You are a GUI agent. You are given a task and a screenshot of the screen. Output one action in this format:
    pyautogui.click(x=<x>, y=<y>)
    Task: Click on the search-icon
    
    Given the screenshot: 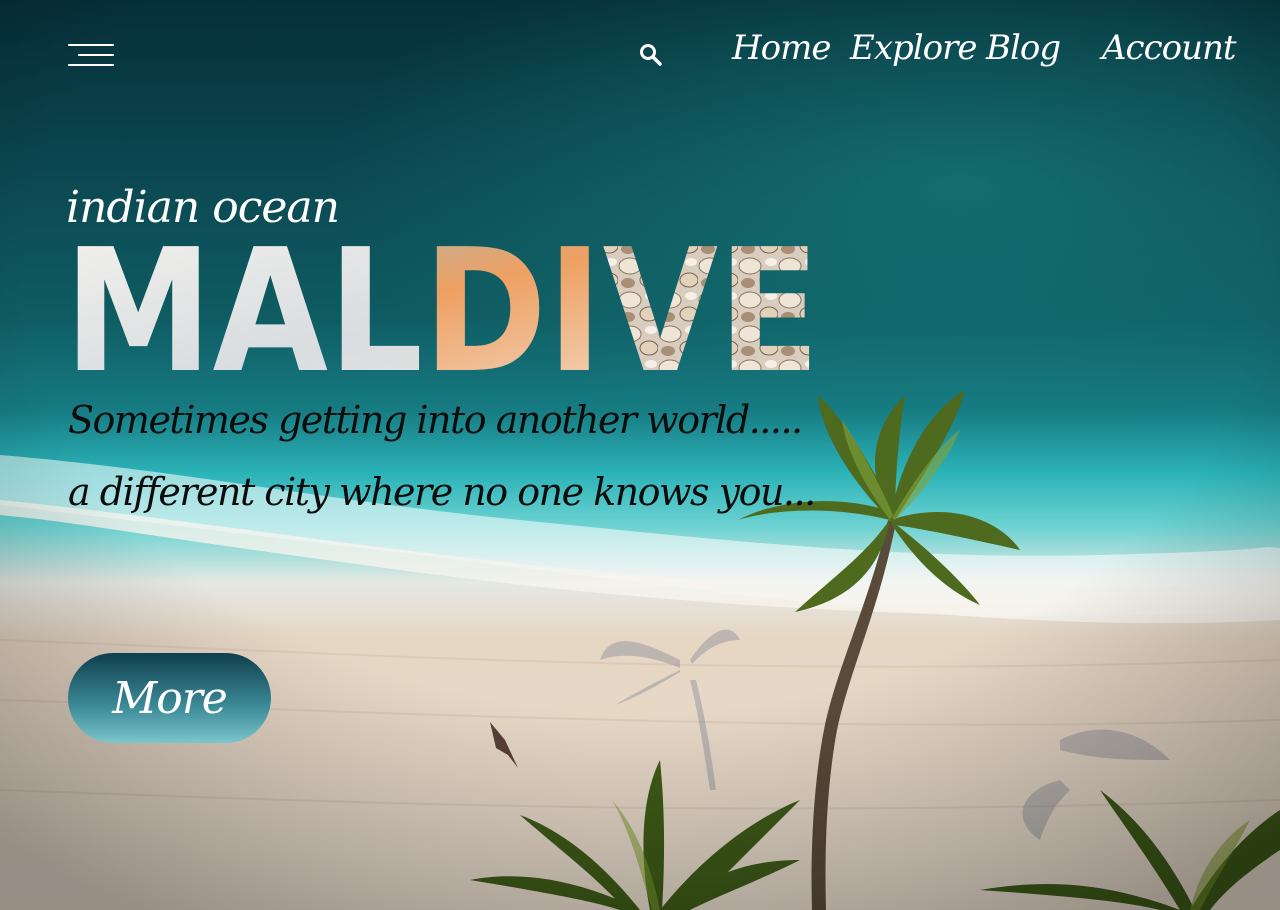 What is the action you would take?
    pyautogui.click(x=651, y=55)
    